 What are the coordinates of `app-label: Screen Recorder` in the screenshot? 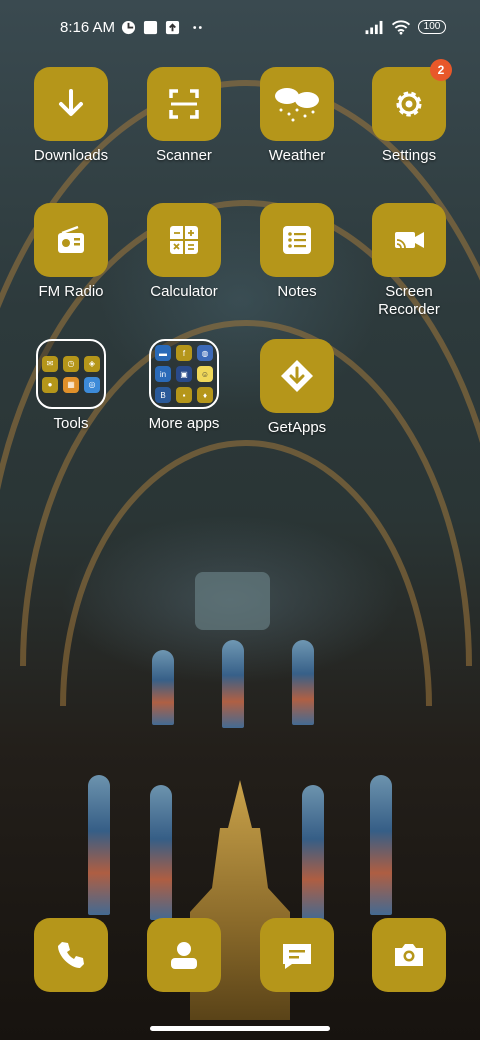 It's located at (409, 300).